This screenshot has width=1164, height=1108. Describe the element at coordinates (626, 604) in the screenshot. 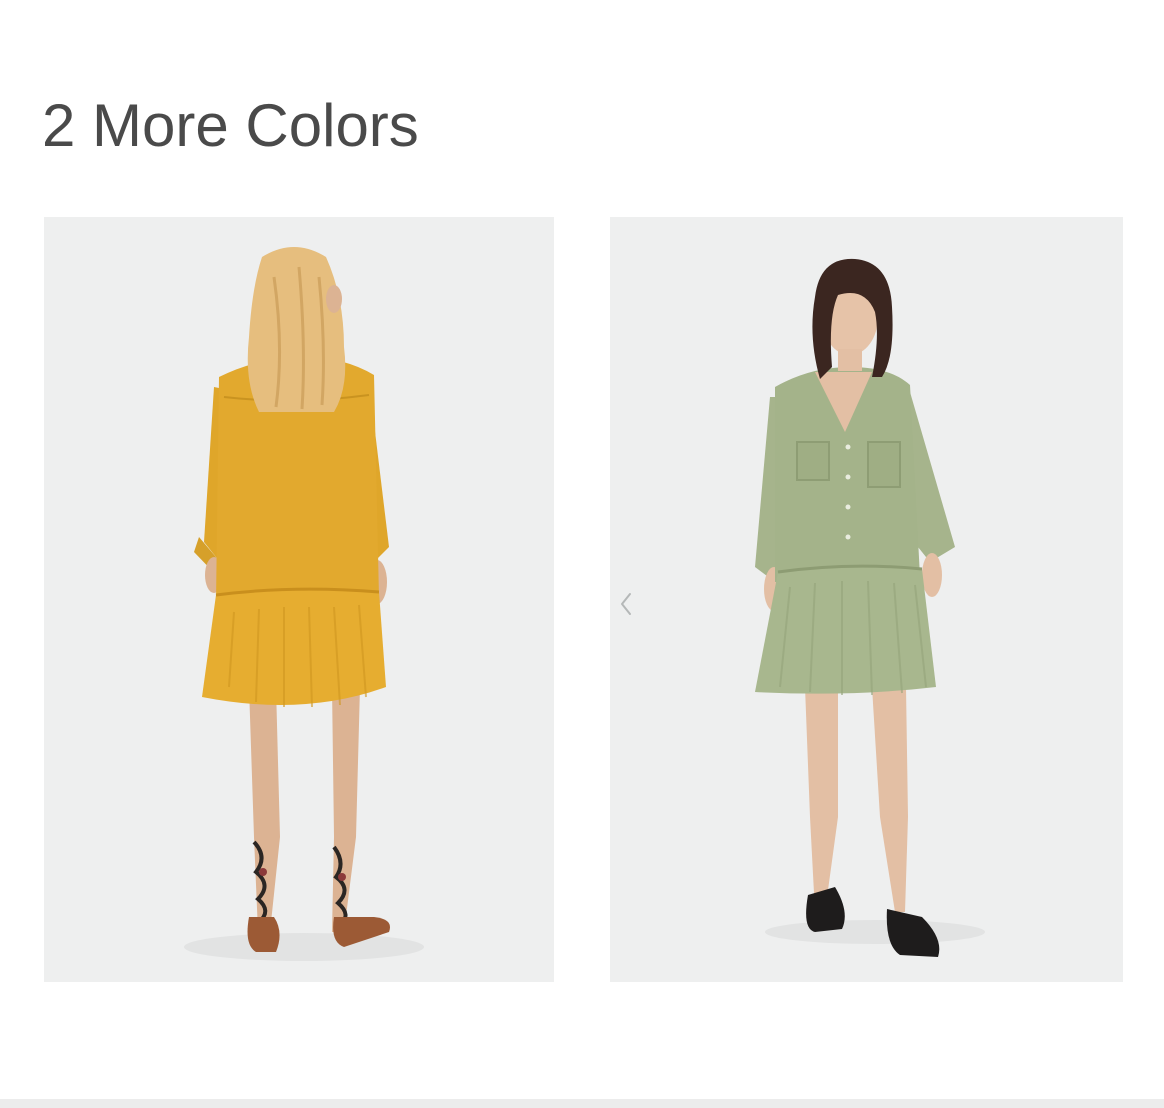

I see `chevron-left-icon` at that location.